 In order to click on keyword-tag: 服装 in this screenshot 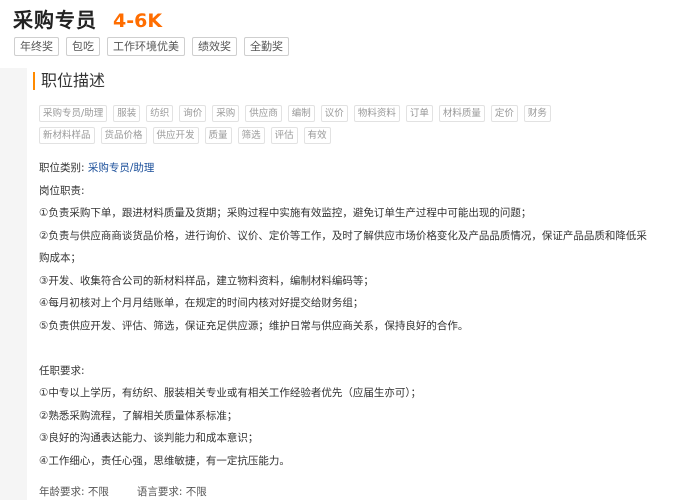, I will do `click(127, 113)`.